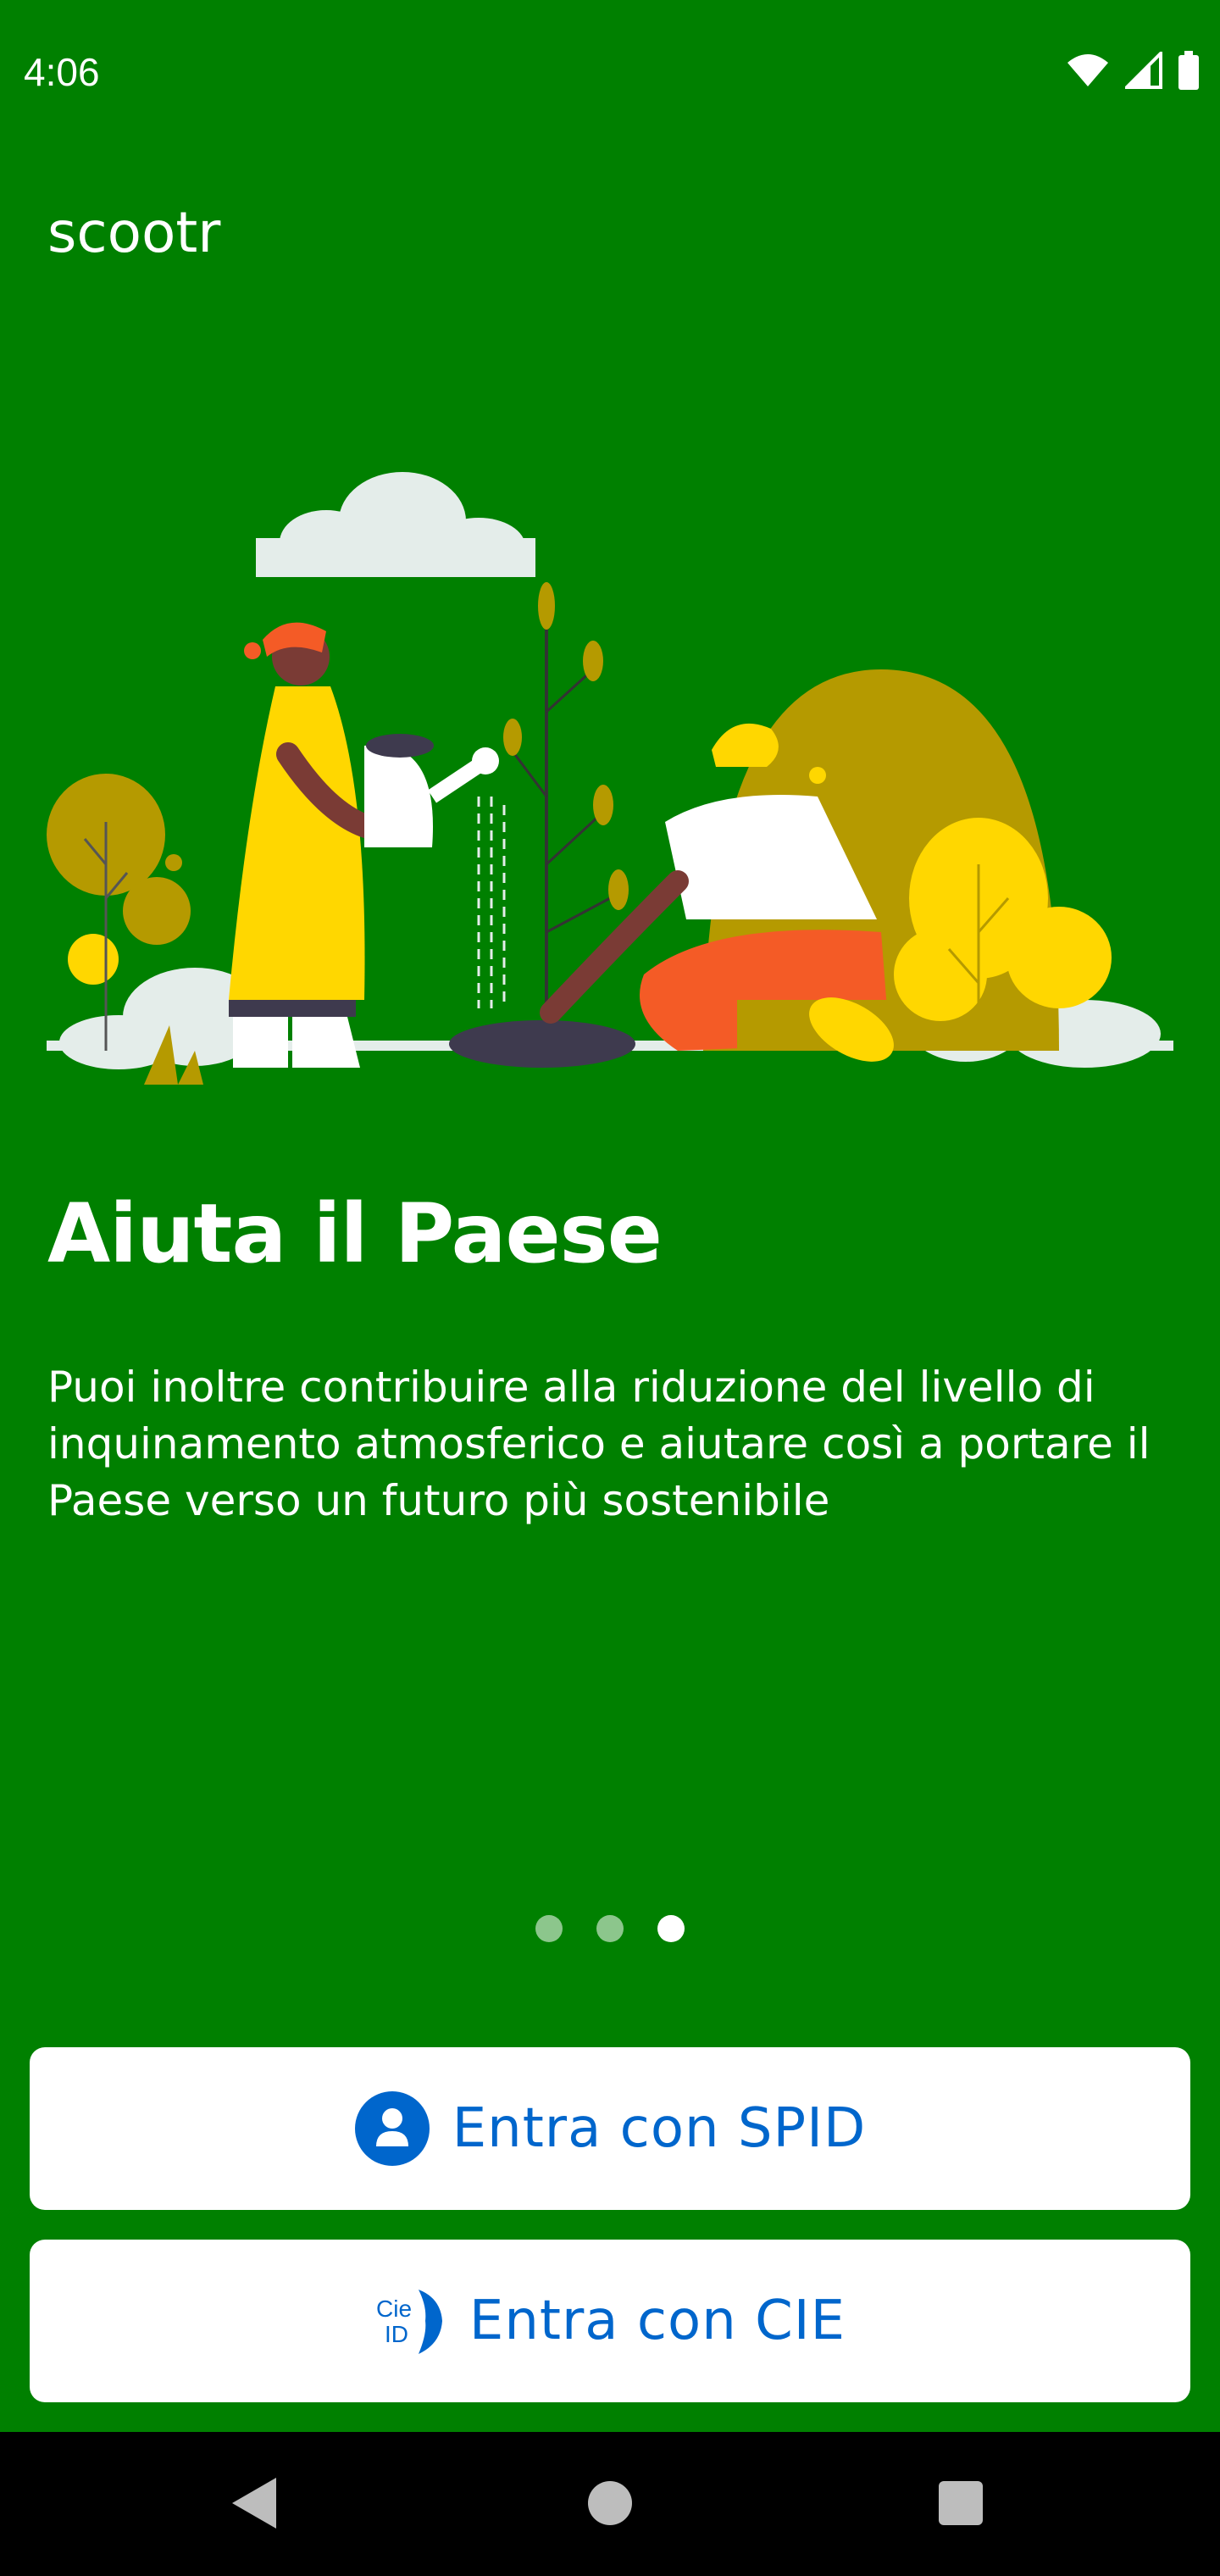 Image resolution: width=1220 pixels, height=2576 pixels. What do you see at coordinates (394, 2309) in the screenshot?
I see `cie-logo-cie-text: Cie` at bounding box center [394, 2309].